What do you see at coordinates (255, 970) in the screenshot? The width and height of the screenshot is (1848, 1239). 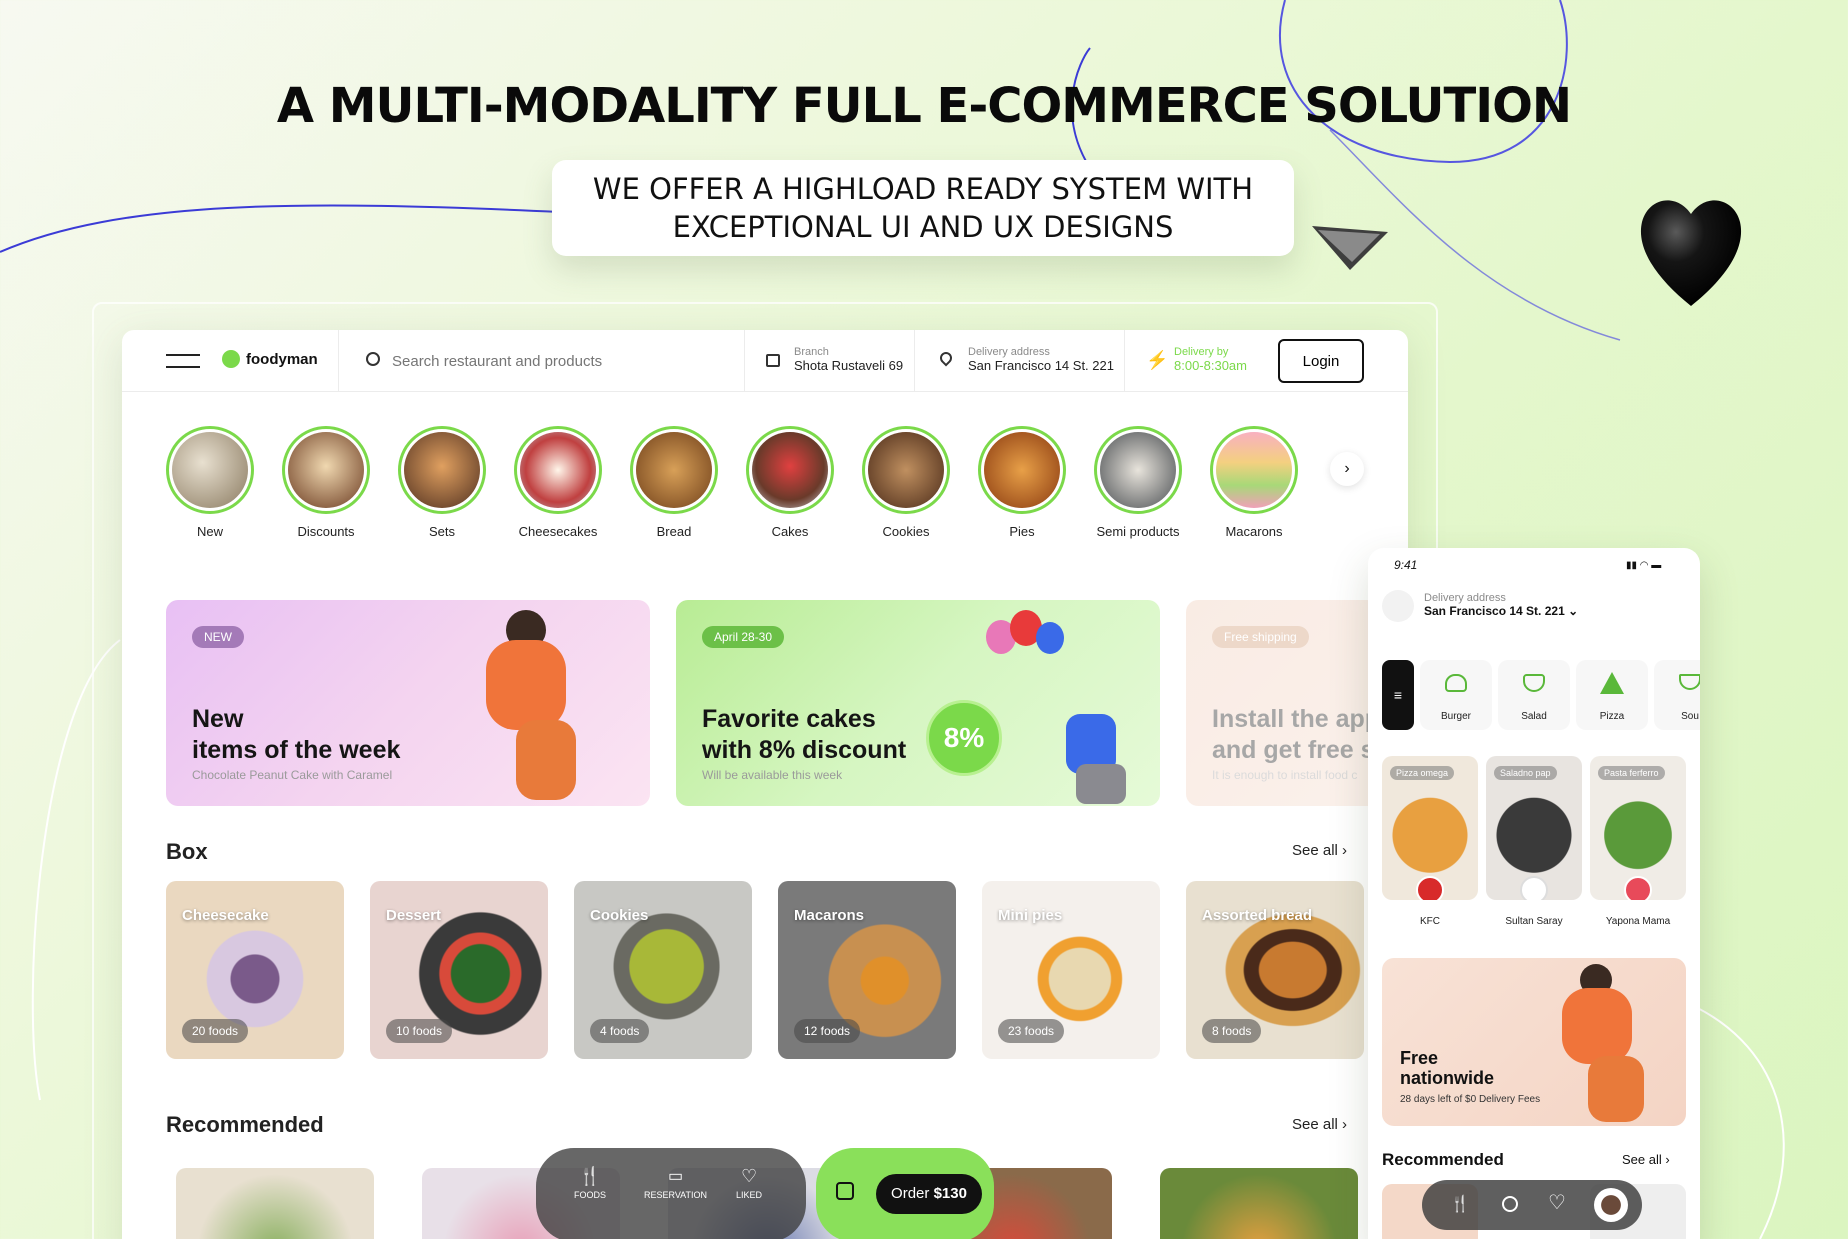 I see `box-card-cheesecake: Cheesecake 20 foods` at bounding box center [255, 970].